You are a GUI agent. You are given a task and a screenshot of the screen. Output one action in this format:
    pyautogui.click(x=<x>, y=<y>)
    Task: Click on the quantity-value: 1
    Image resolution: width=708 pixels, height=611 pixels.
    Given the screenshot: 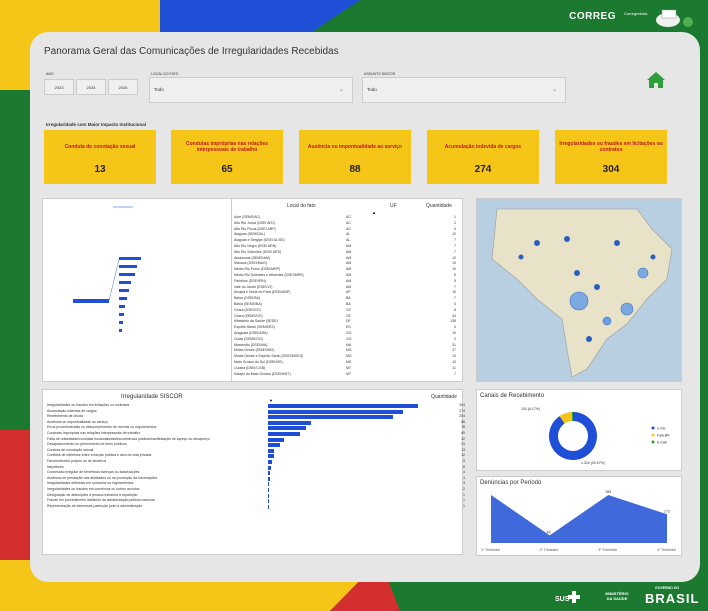 What is the action you would take?
    pyautogui.click(x=464, y=500)
    